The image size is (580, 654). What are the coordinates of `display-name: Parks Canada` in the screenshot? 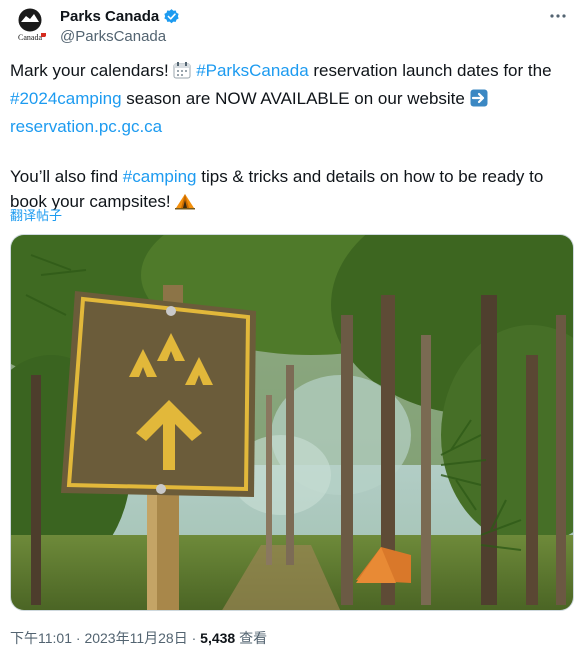 It's located at (109, 16).